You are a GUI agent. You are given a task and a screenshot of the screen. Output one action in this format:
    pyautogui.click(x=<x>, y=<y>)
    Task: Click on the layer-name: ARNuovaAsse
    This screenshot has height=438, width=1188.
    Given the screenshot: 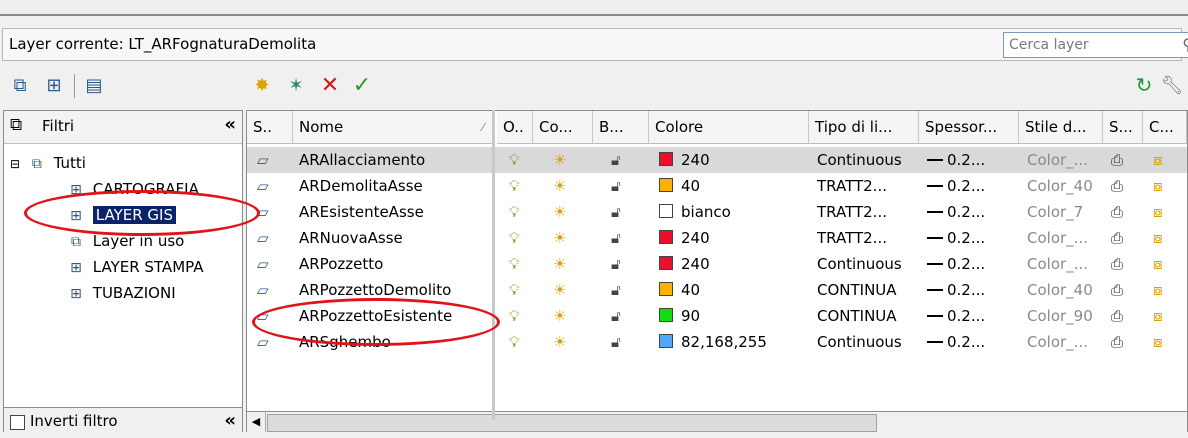 What is the action you would take?
    pyautogui.click(x=351, y=238)
    